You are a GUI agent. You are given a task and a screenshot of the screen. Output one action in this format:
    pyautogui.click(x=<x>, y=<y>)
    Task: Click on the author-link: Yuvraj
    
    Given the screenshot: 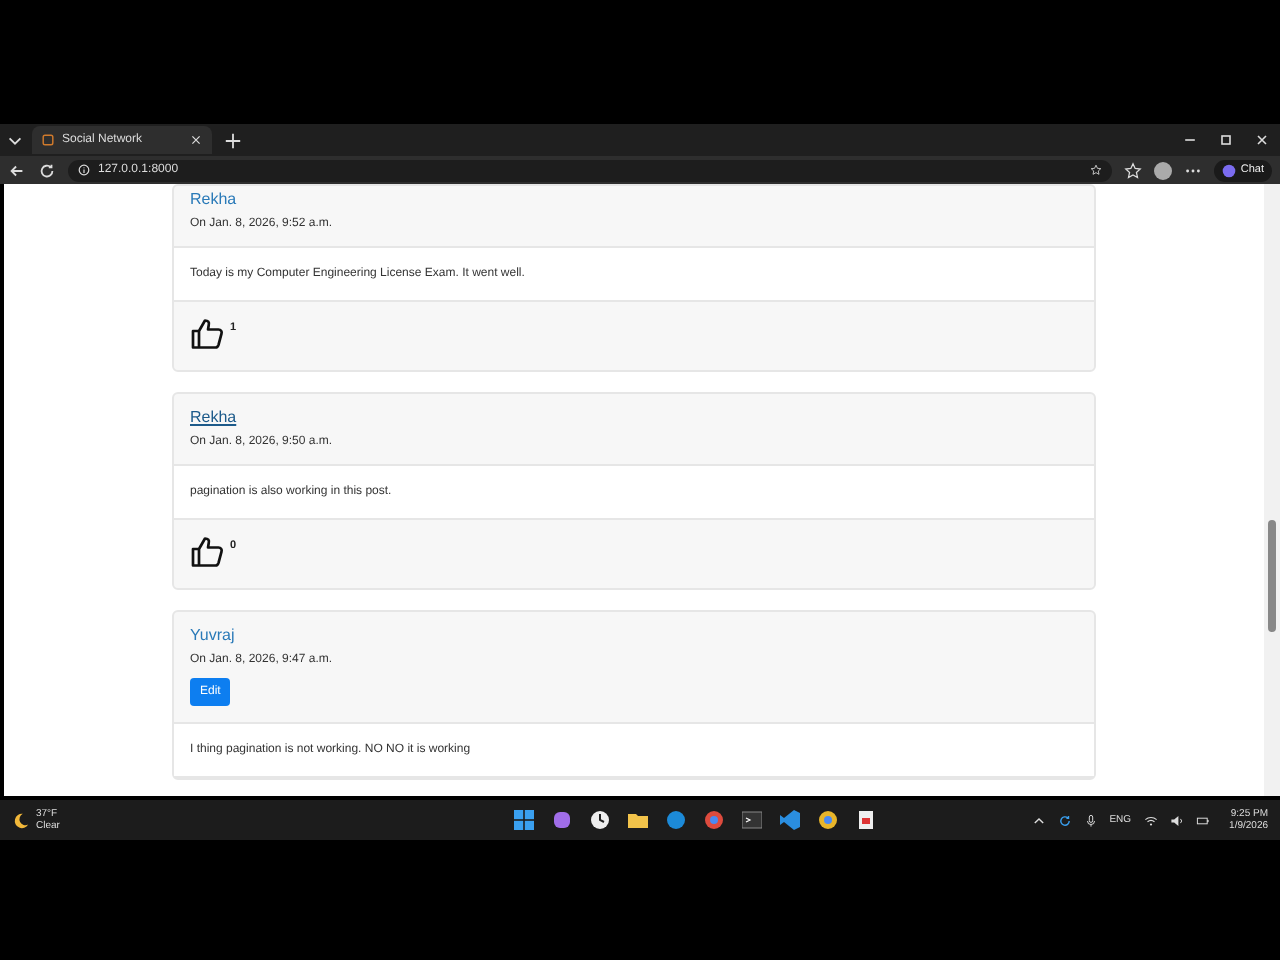 What is the action you would take?
    pyautogui.click(x=212, y=635)
    